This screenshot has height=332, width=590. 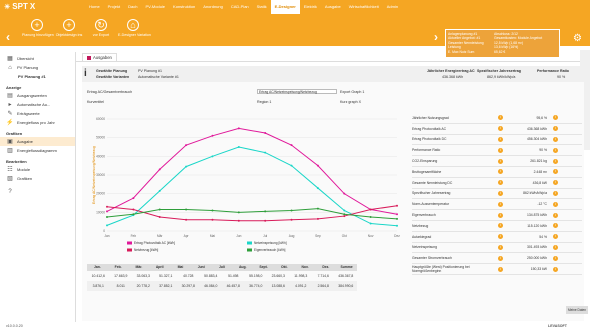 What do you see at coordinates (69, 28) in the screenshot?
I see `toolbar-button-1: + Objektdesign ins` at bounding box center [69, 28].